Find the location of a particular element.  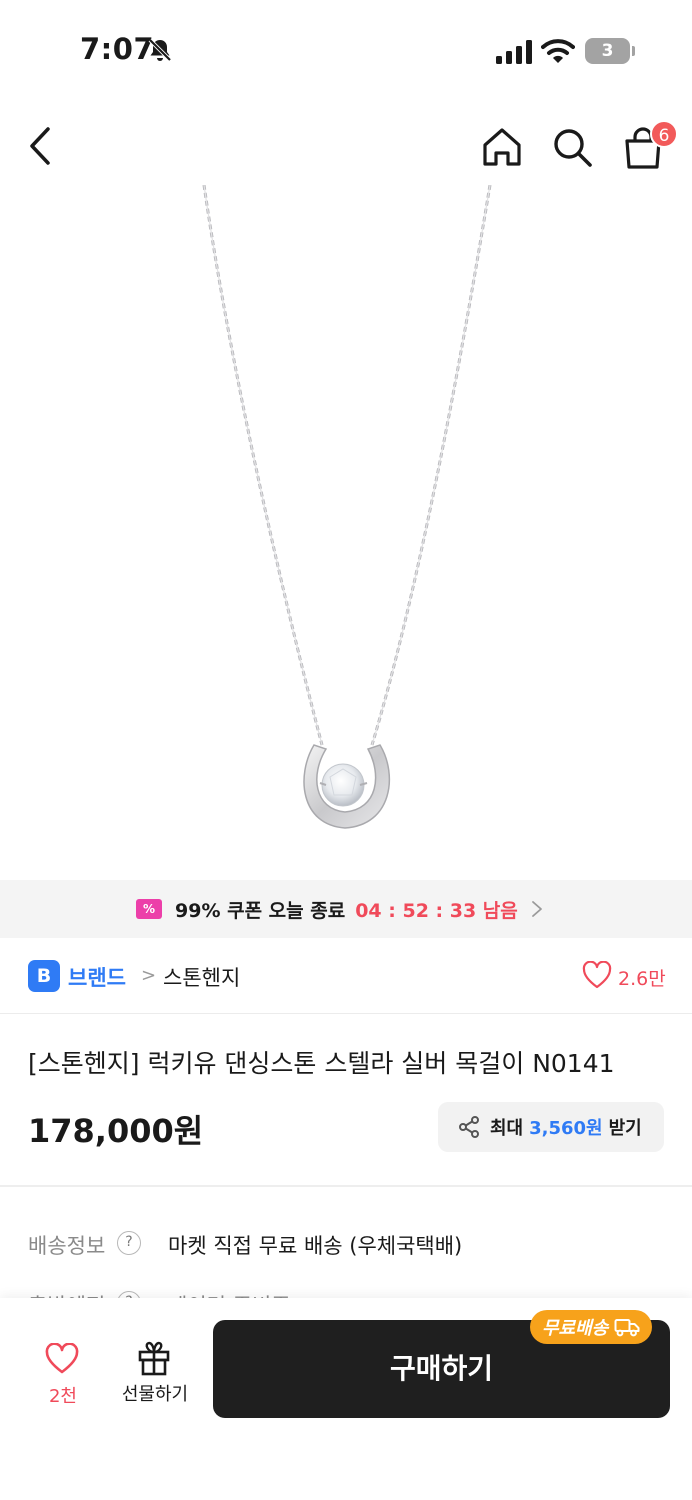

status-time: 7:07 is located at coordinates (117, 49).